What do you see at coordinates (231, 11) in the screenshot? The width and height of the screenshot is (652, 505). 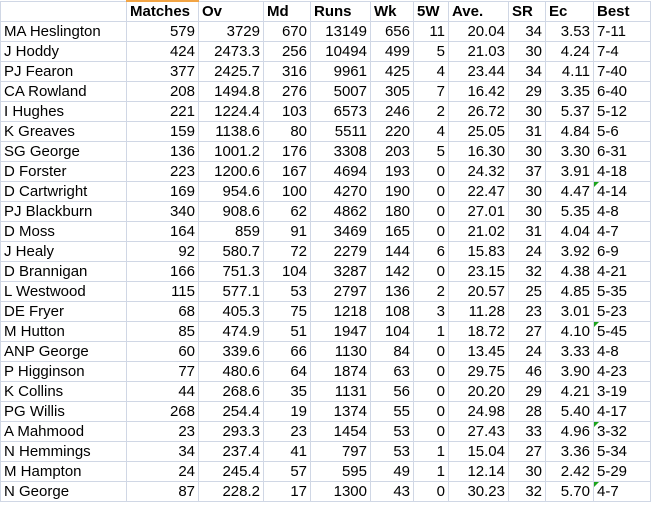 I see `header-overs: Ov` at bounding box center [231, 11].